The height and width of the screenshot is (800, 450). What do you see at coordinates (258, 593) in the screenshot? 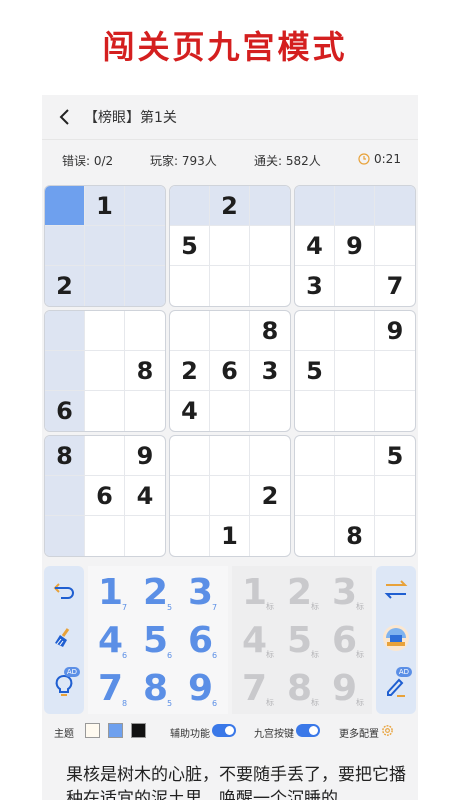
I see `note-key-1: 1标` at bounding box center [258, 593].